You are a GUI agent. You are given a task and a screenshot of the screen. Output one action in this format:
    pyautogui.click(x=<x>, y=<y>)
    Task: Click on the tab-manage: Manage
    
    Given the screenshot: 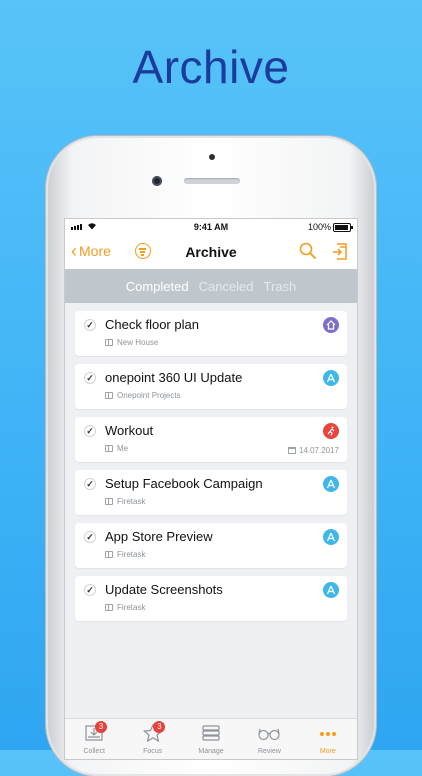 What is the action you would take?
    pyautogui.click(x=211, y=739)
    